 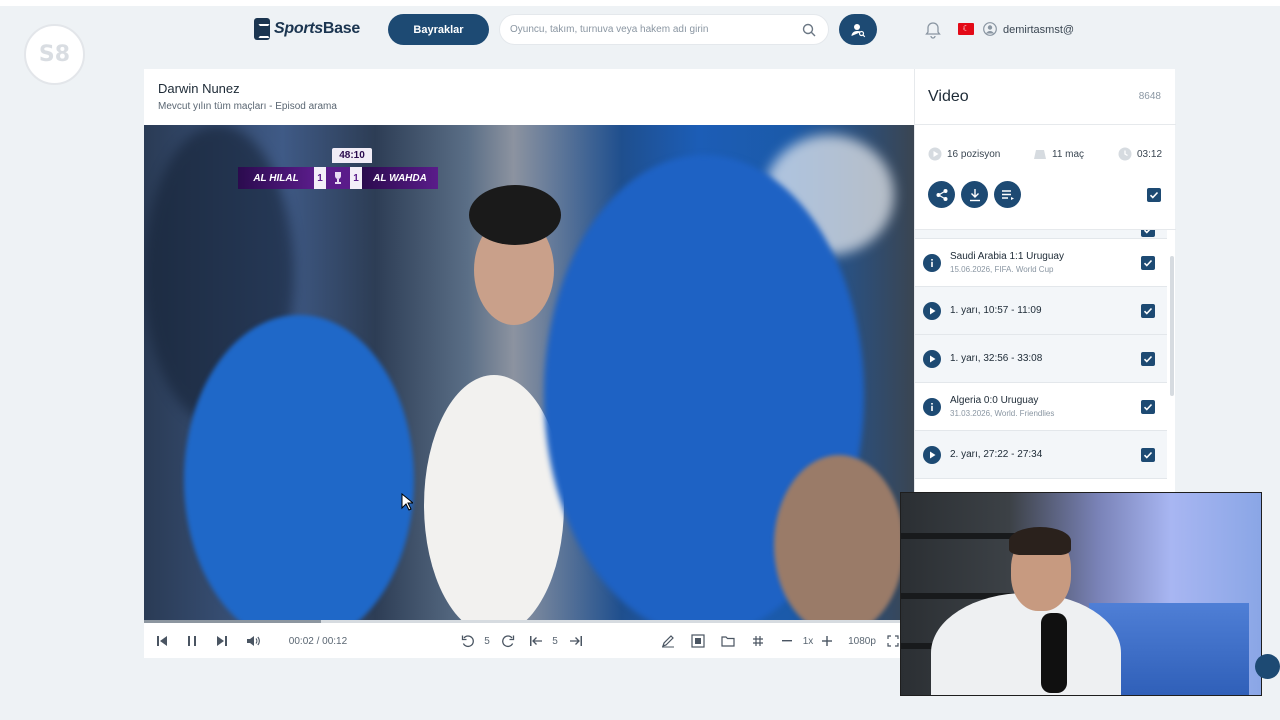 I want to click on sportsbase-logo: SportsBase, so click(x=307, y=29).